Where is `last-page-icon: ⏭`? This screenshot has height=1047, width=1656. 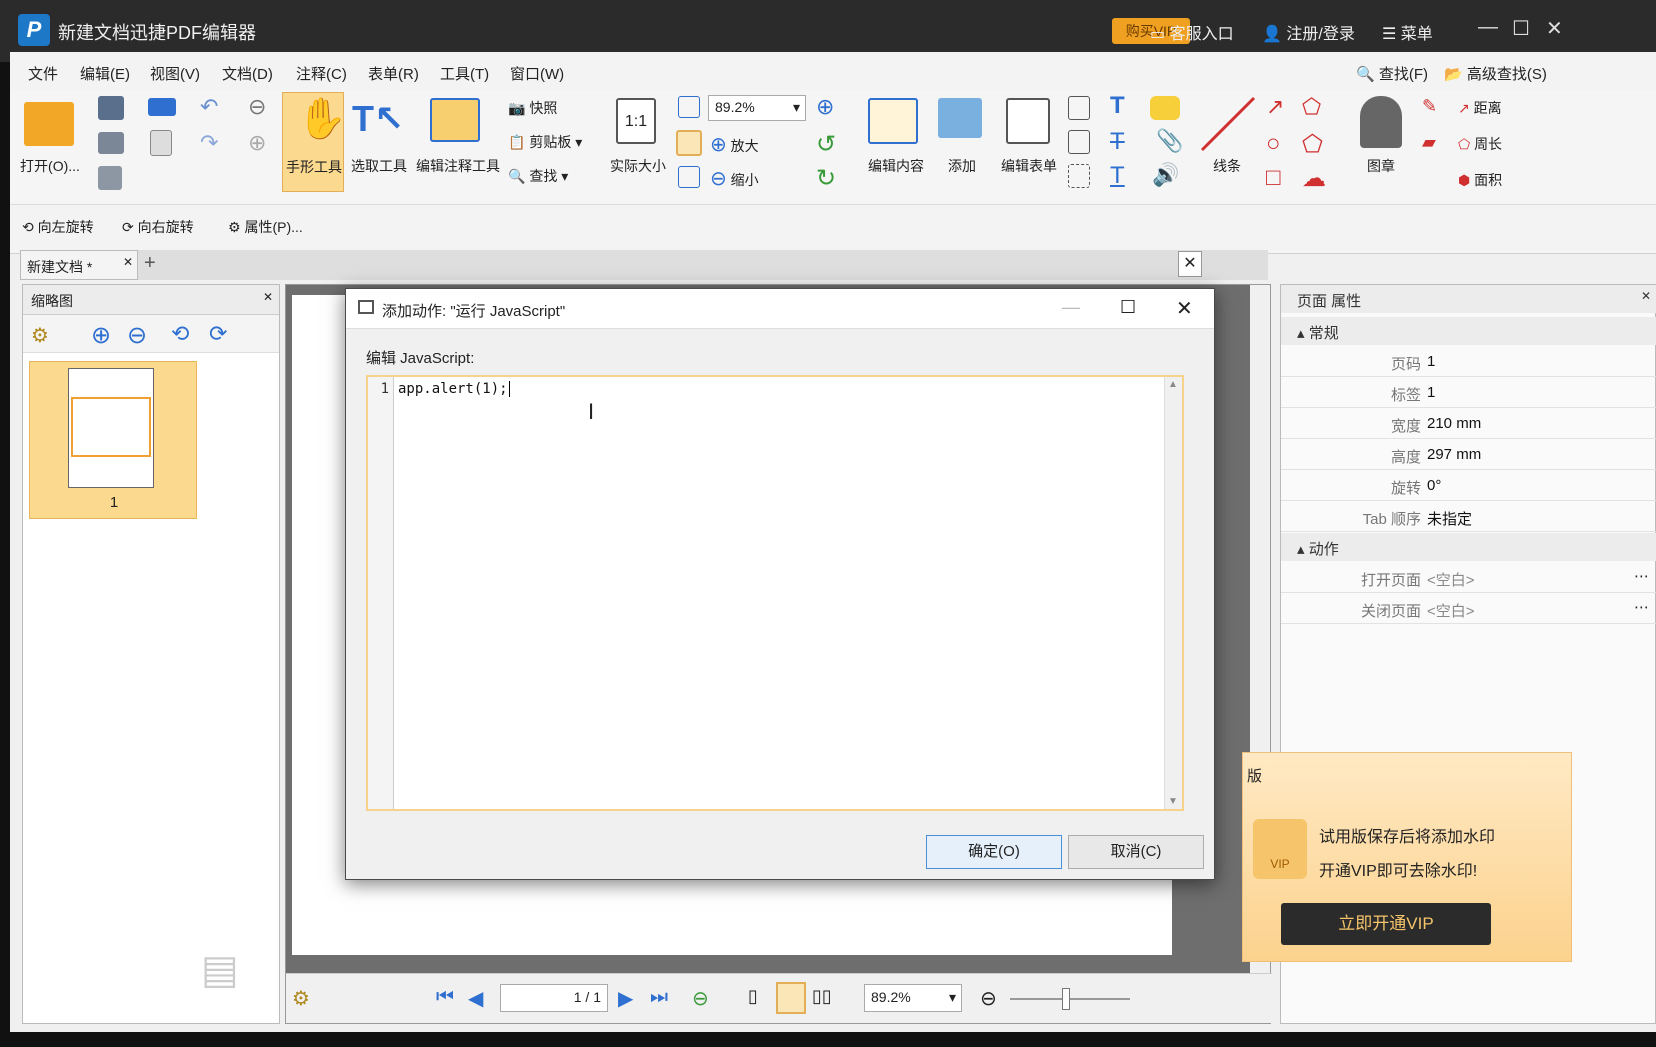 last-page-icon: ⏭ is located at coordinates (659, 997).